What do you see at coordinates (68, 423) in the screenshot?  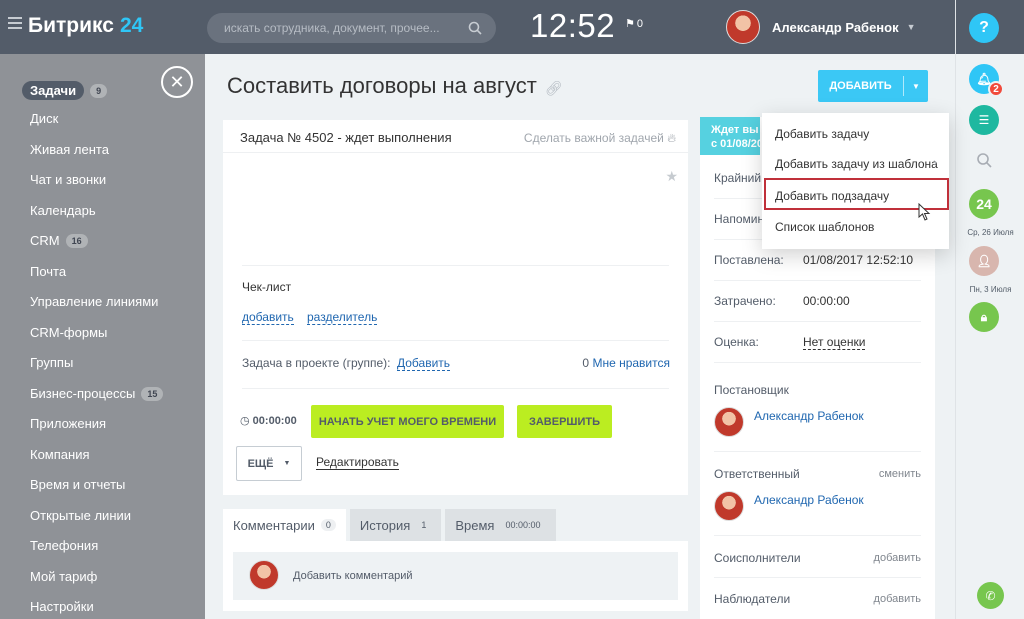 I see `sidebar-item-apps: Приложения` at bounding box center [68, 423].